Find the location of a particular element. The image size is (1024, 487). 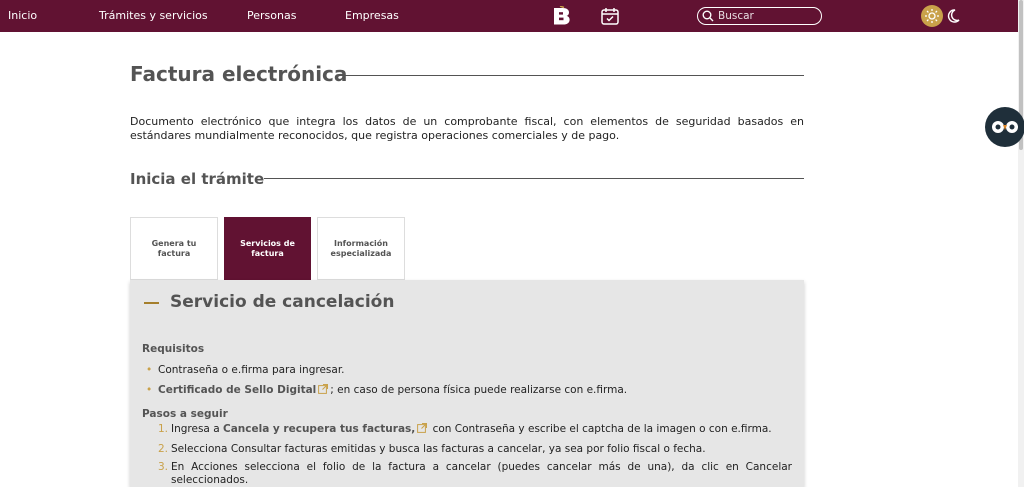

theme-toggle is located at coordinates (942, 16).